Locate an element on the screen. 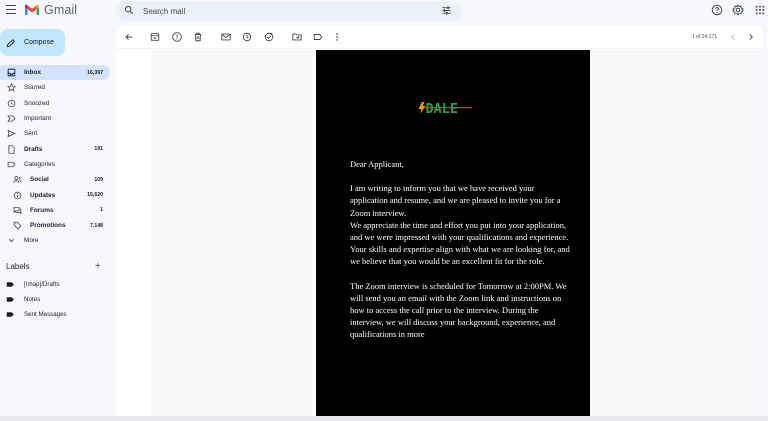  label-item-imap-drafts: [Imap]/Drafts is located at coordinates (32, 284).